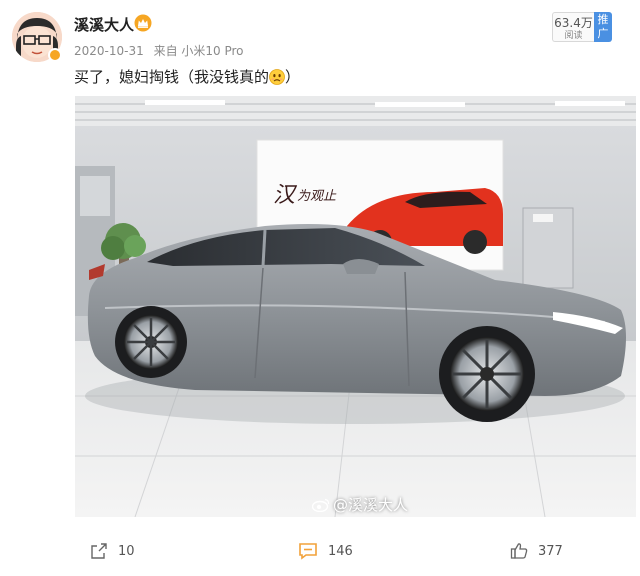 This screenshot has width=640, height=576. Describe the element at coordinates (371, 505) in the screenshot. I see `watermark-text: @溪溪大人` at that location.